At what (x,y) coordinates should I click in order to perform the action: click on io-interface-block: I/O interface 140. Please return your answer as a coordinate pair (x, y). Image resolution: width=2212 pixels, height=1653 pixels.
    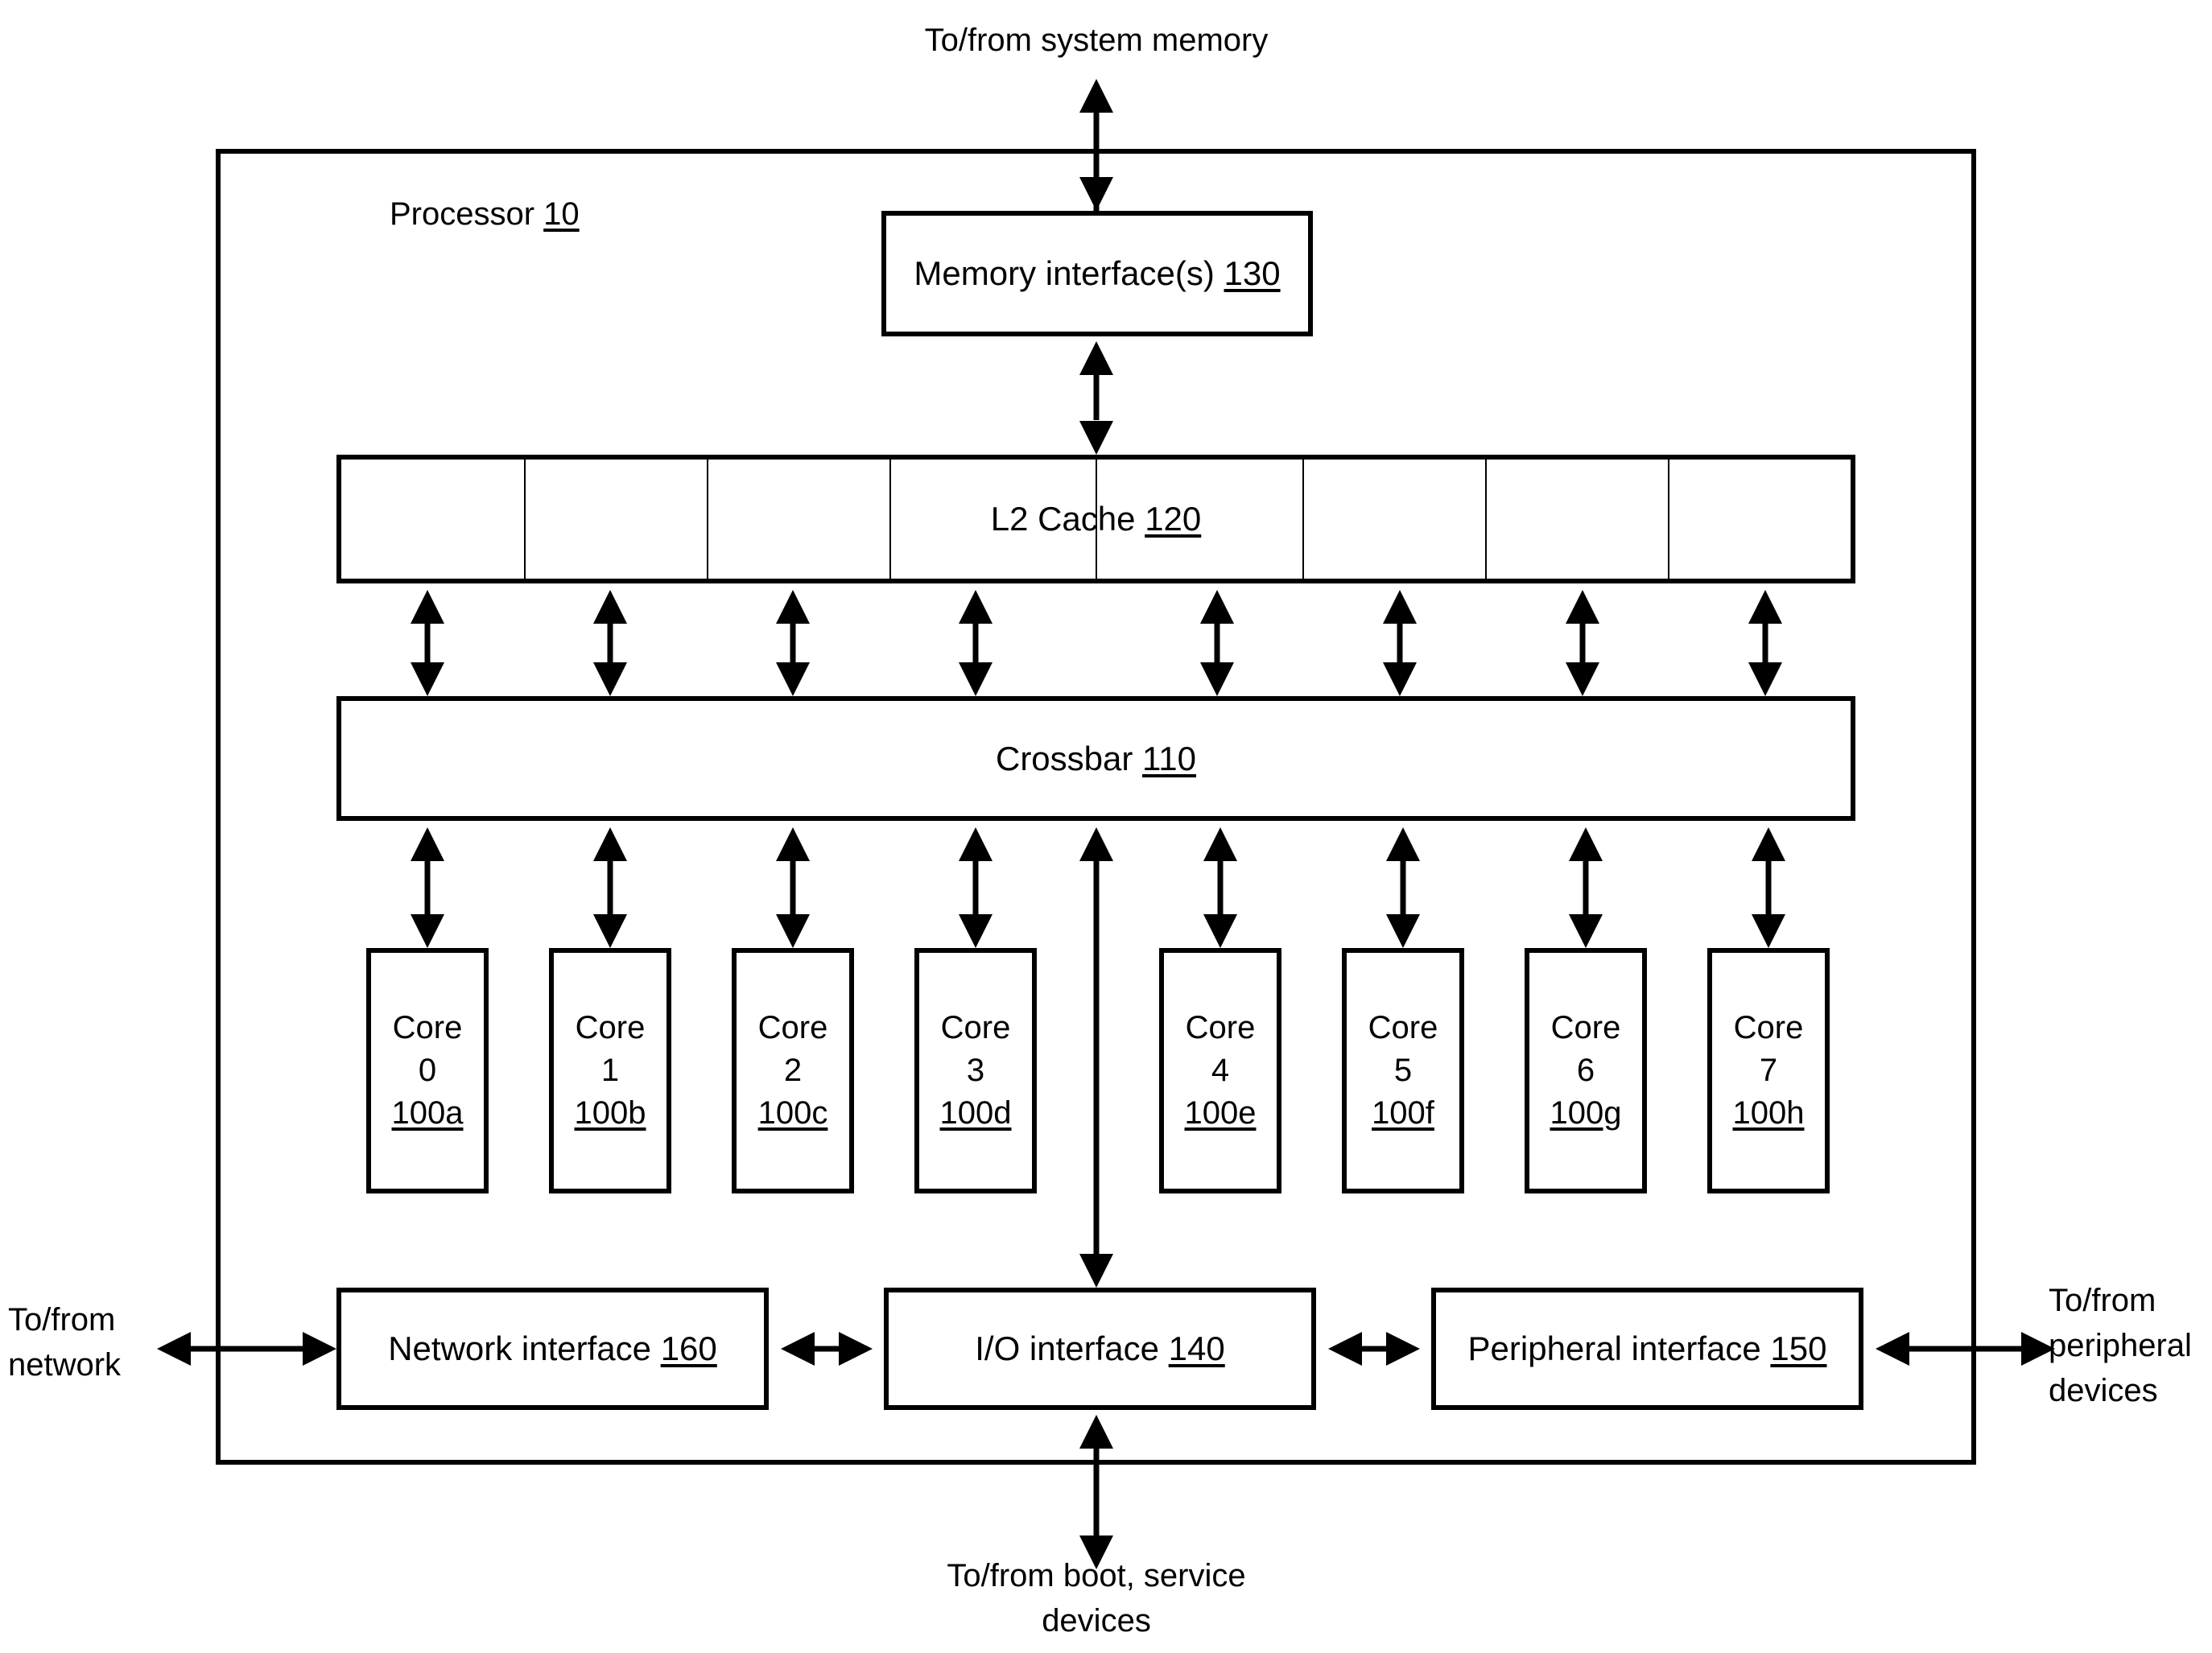
    Looking at the image, I should click on (1100, 1349).